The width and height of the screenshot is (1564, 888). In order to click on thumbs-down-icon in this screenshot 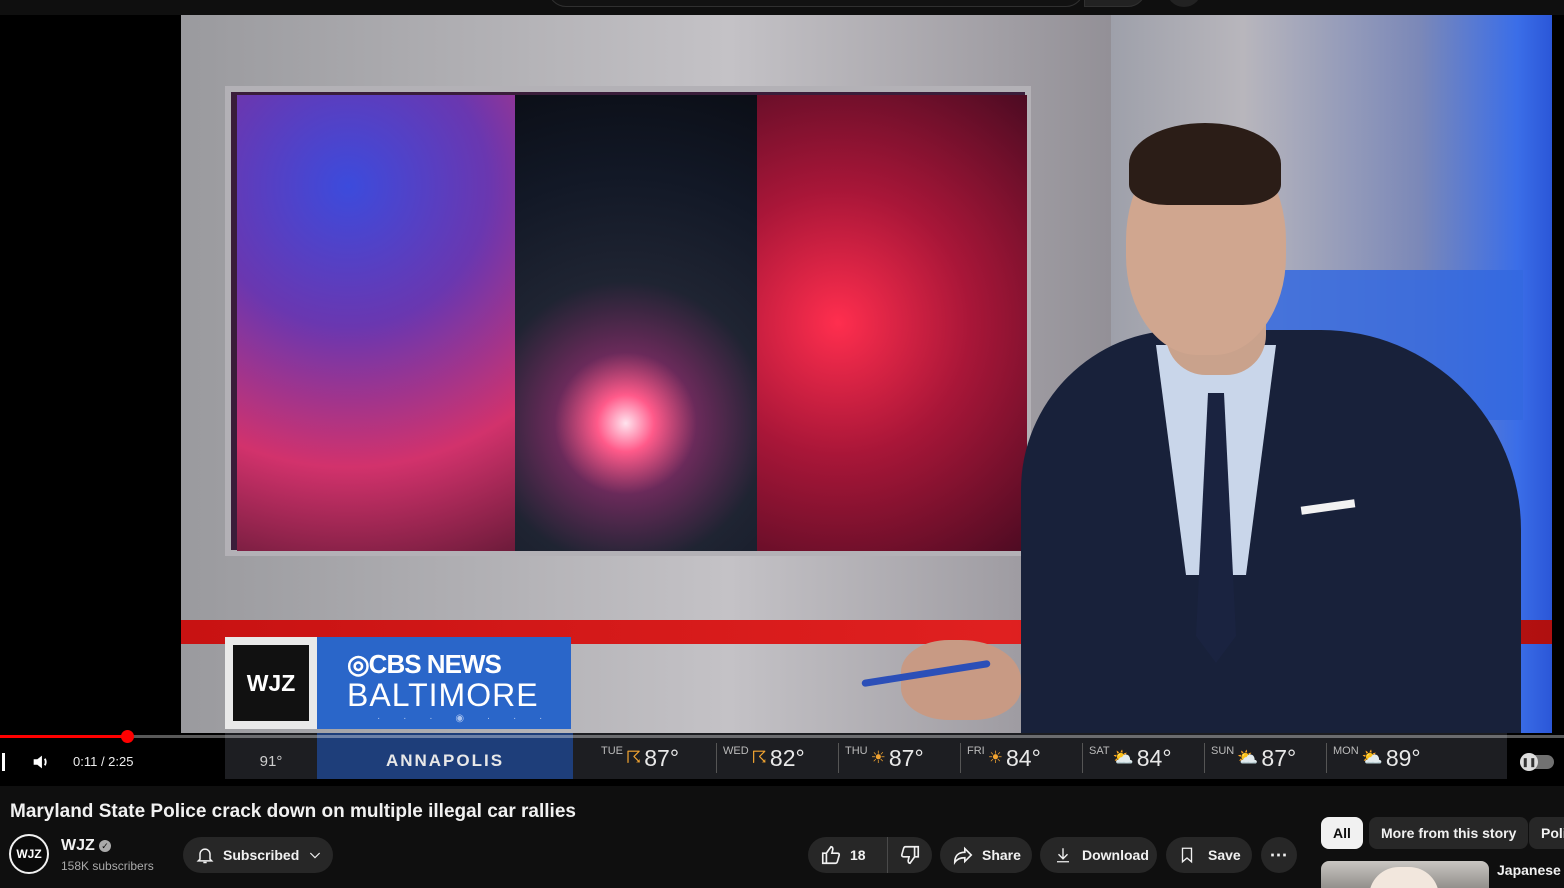, I will do `click(910, 855)`.